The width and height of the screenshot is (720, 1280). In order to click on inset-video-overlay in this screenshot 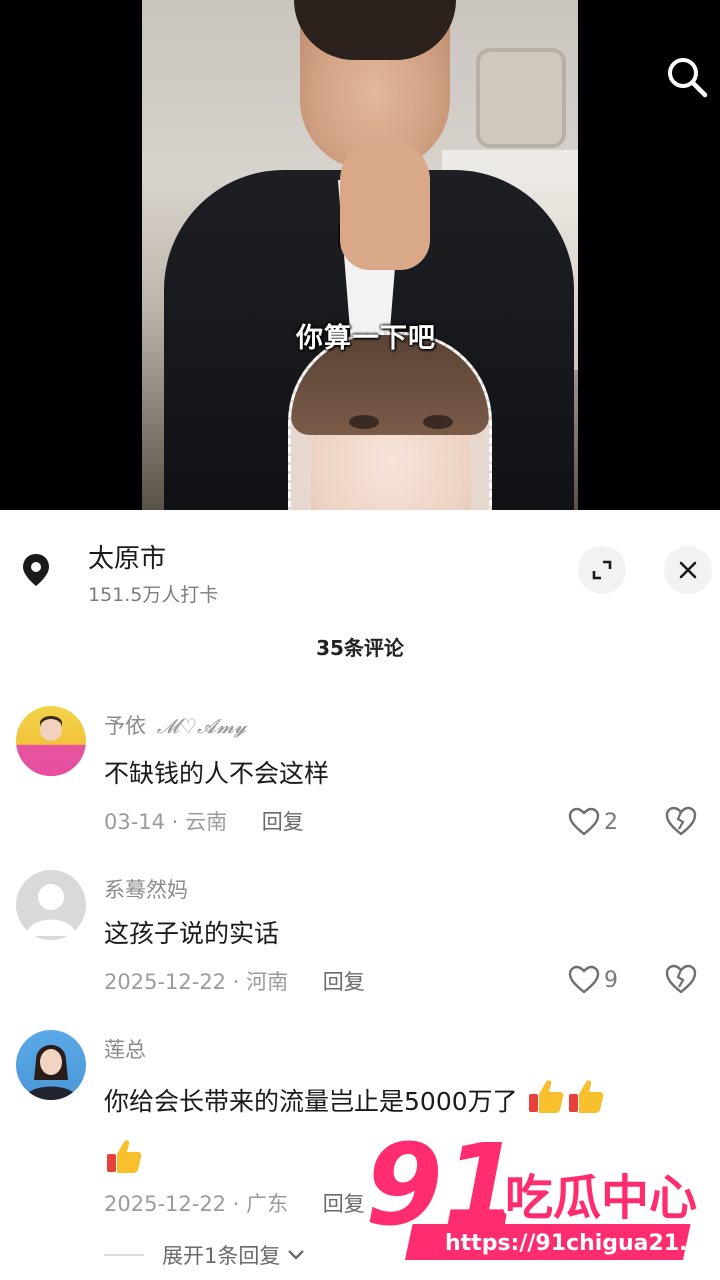, I will do `click(390, 421)`.